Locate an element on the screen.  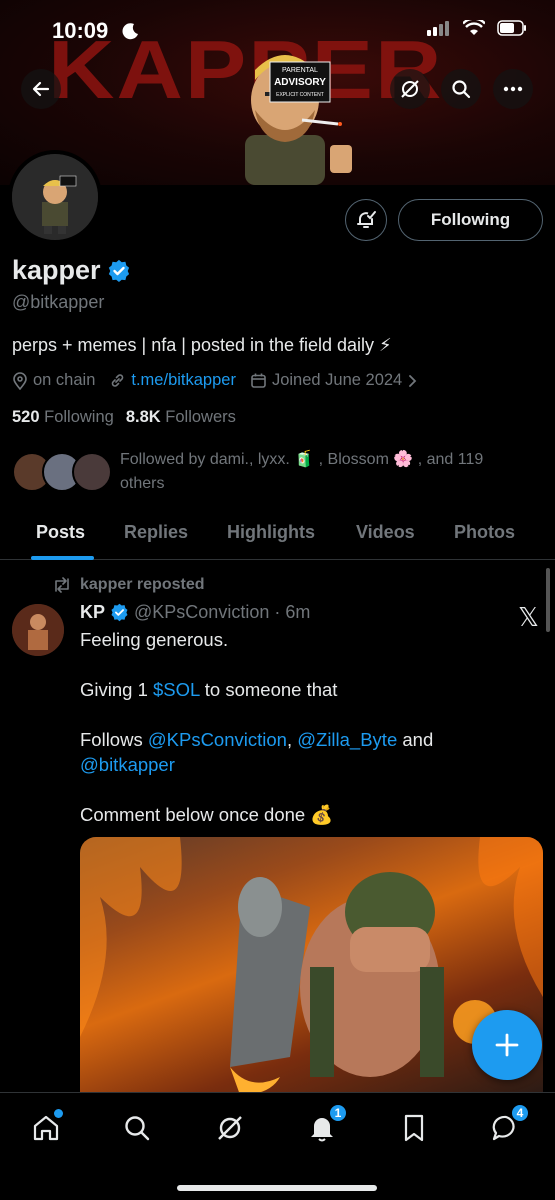
post-author-avatar-image is located at coordinates (38, 630).